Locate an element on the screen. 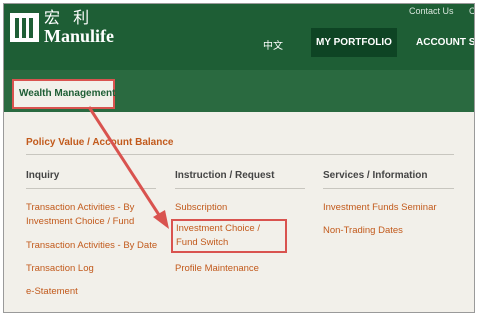 This screenshot has width=481, height=319. link-non-trading-dates: Non-Trading Dates is located at coordinates (363, 231).